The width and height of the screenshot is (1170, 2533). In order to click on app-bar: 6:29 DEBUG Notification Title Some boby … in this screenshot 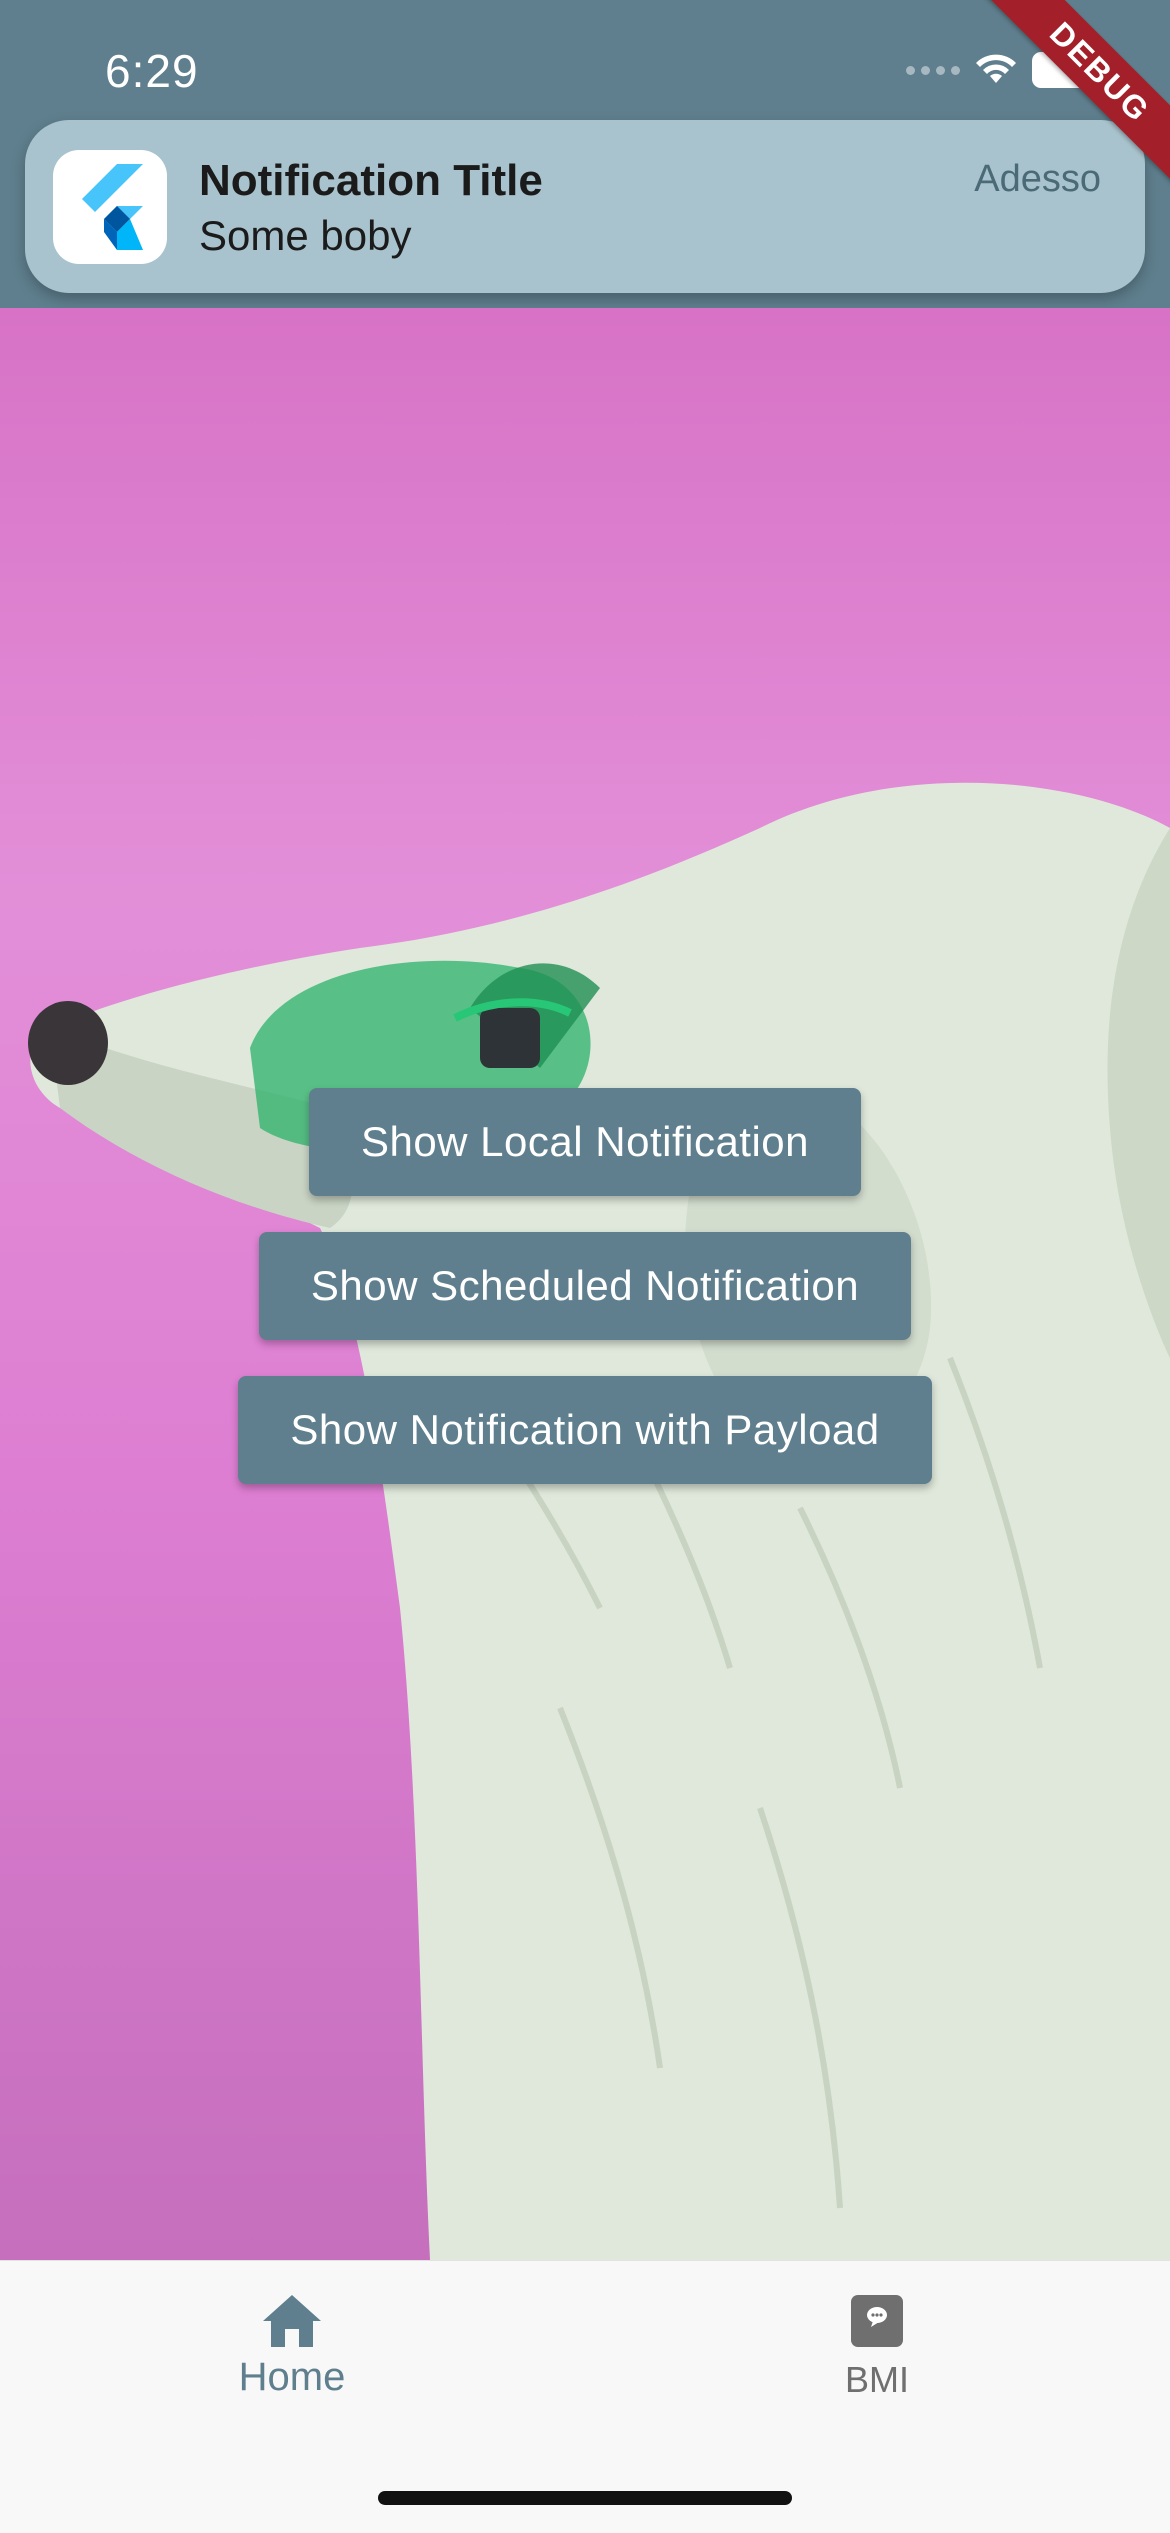, I will do `click(585, 154)`.